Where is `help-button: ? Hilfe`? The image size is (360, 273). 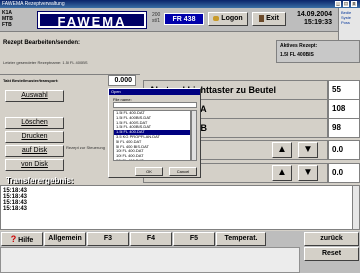
help-button: ? Hilfe is located at coordinates (22, 239).